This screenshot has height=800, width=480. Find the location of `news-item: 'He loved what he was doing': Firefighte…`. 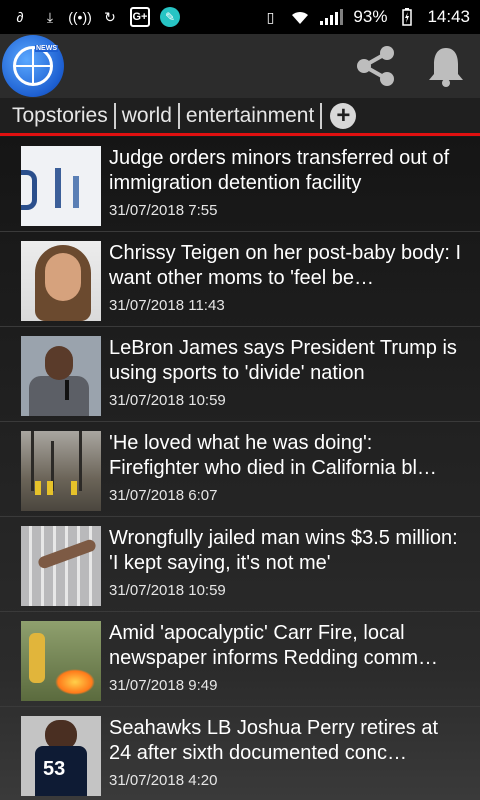

news-item: 'He loved what he was doing': Firefighte… is located at coordinates (240, 469).